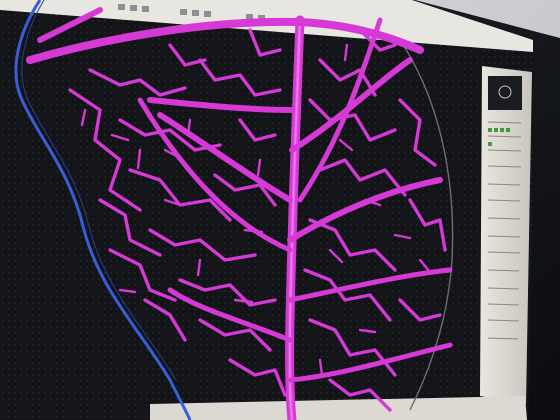 Image resolution: width=560 pixels, height=420 pixels. Describe the element at coordinates (145, 9) in the screenshot. I see `zoom-icon` at that location.